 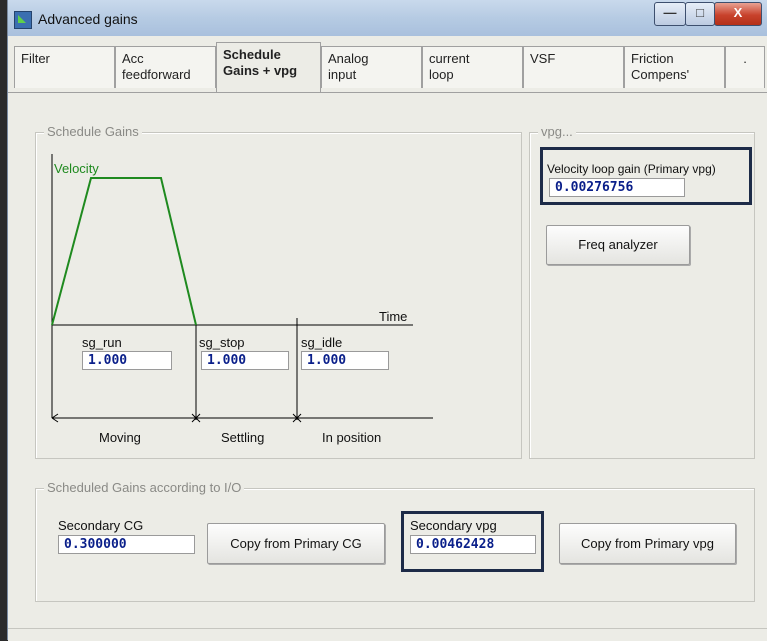 I want to click on sg-run-label: sg_run, so click(x=102, y=342).